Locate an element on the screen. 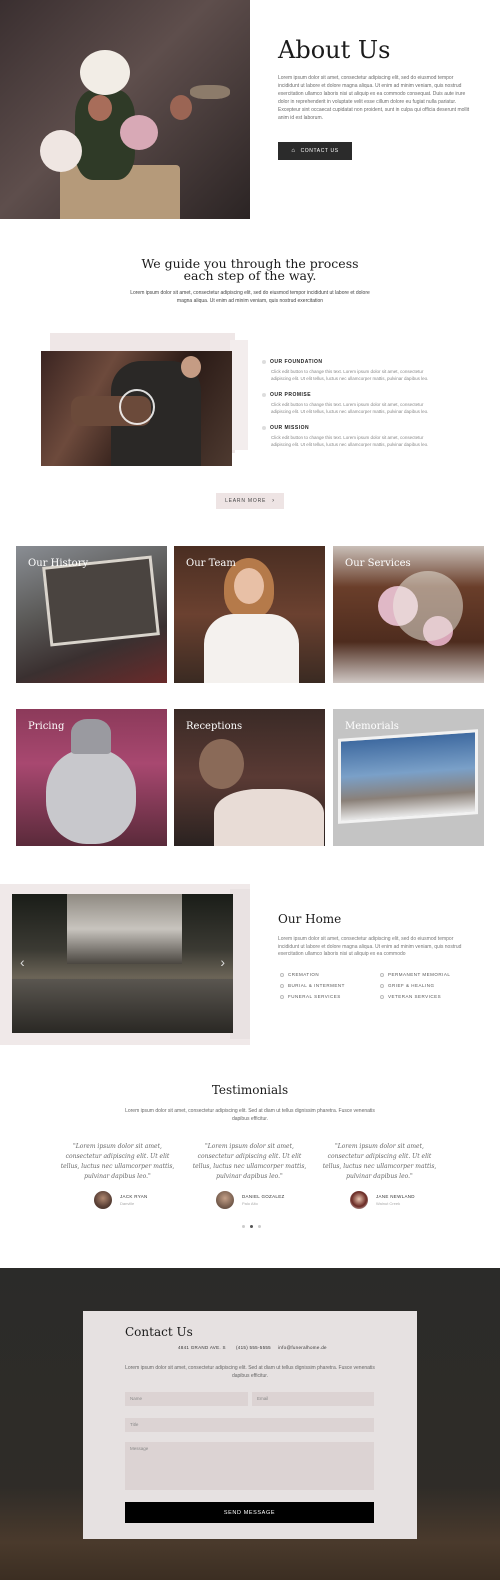 The image size is (500, 1580). testimonial-author: JACK RYAN Danville is located at coordinates (121, 1200).